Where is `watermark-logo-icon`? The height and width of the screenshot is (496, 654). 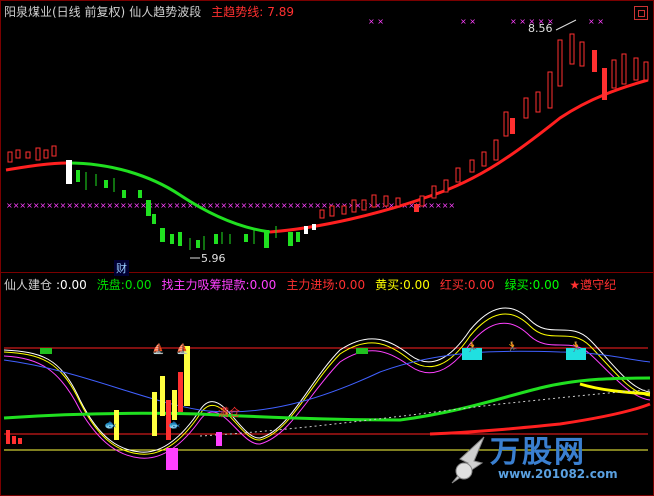
watermark-logo-icon is located at coordinates (468, 460).